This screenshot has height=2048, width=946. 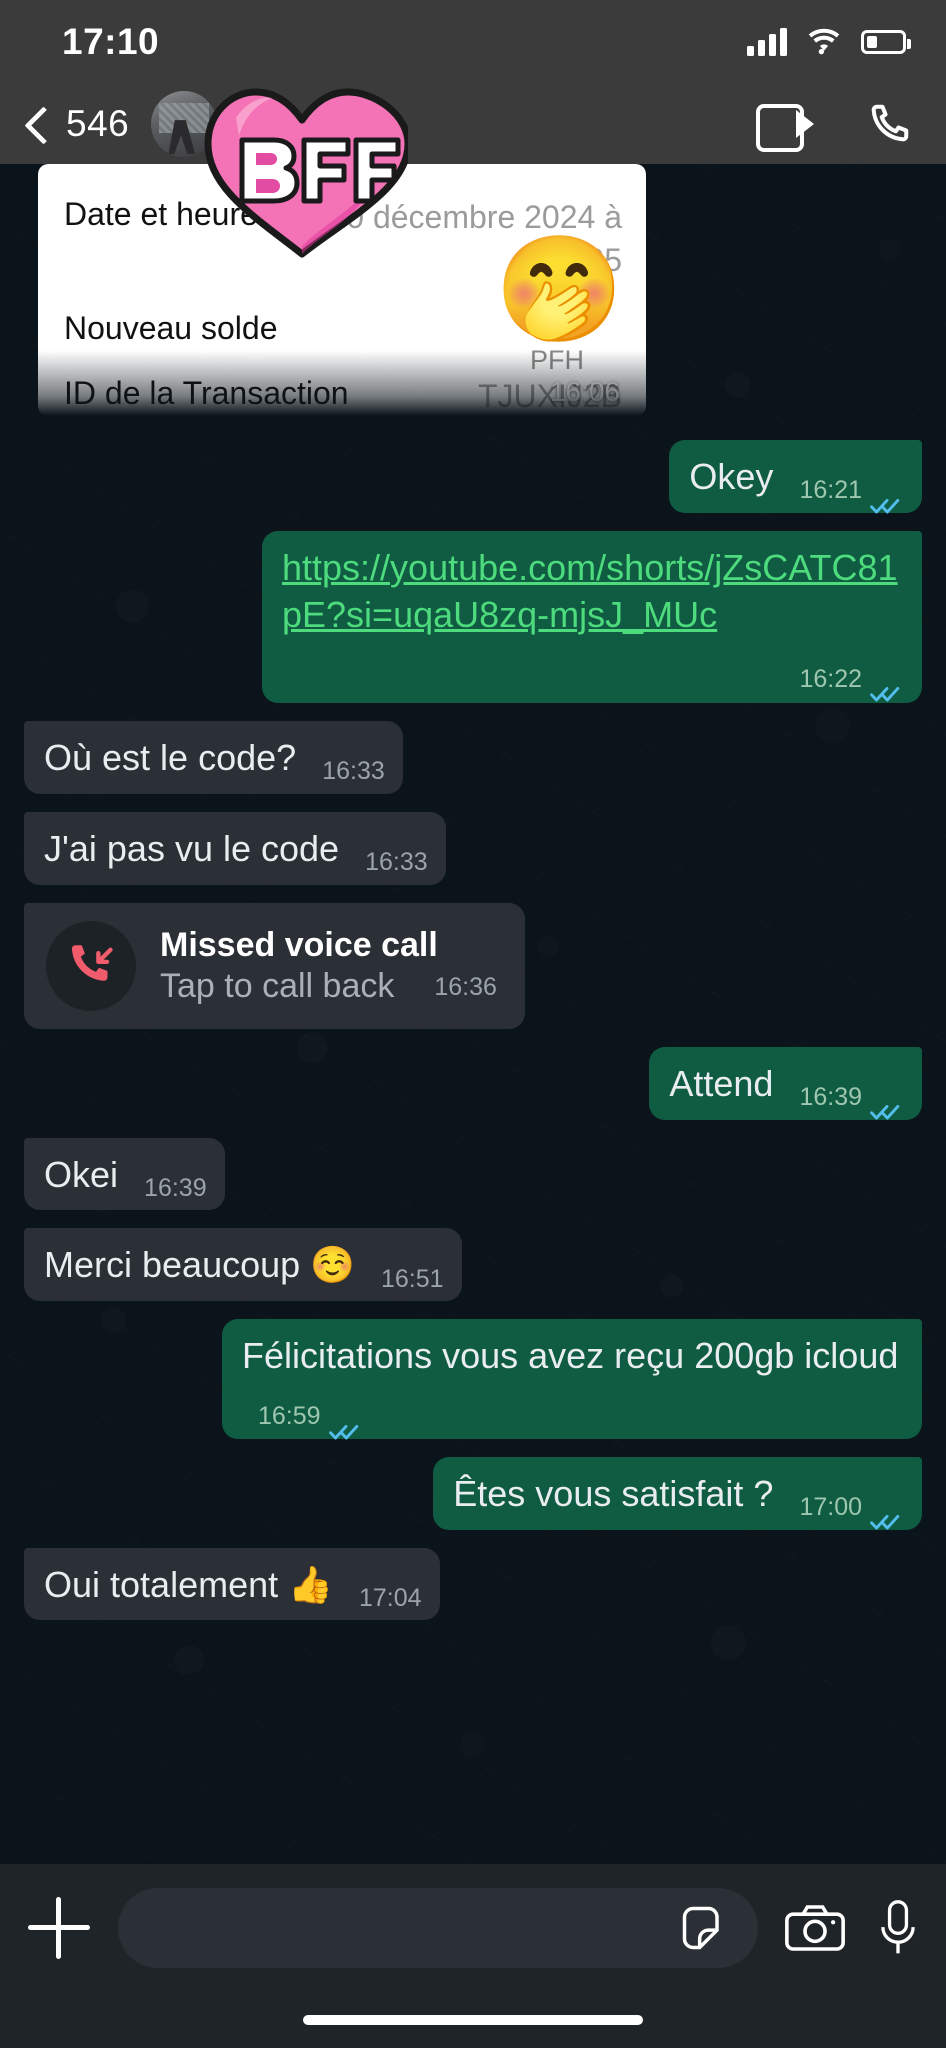 I want to click on cellular-bars-icon, so click(x=767, y=42).